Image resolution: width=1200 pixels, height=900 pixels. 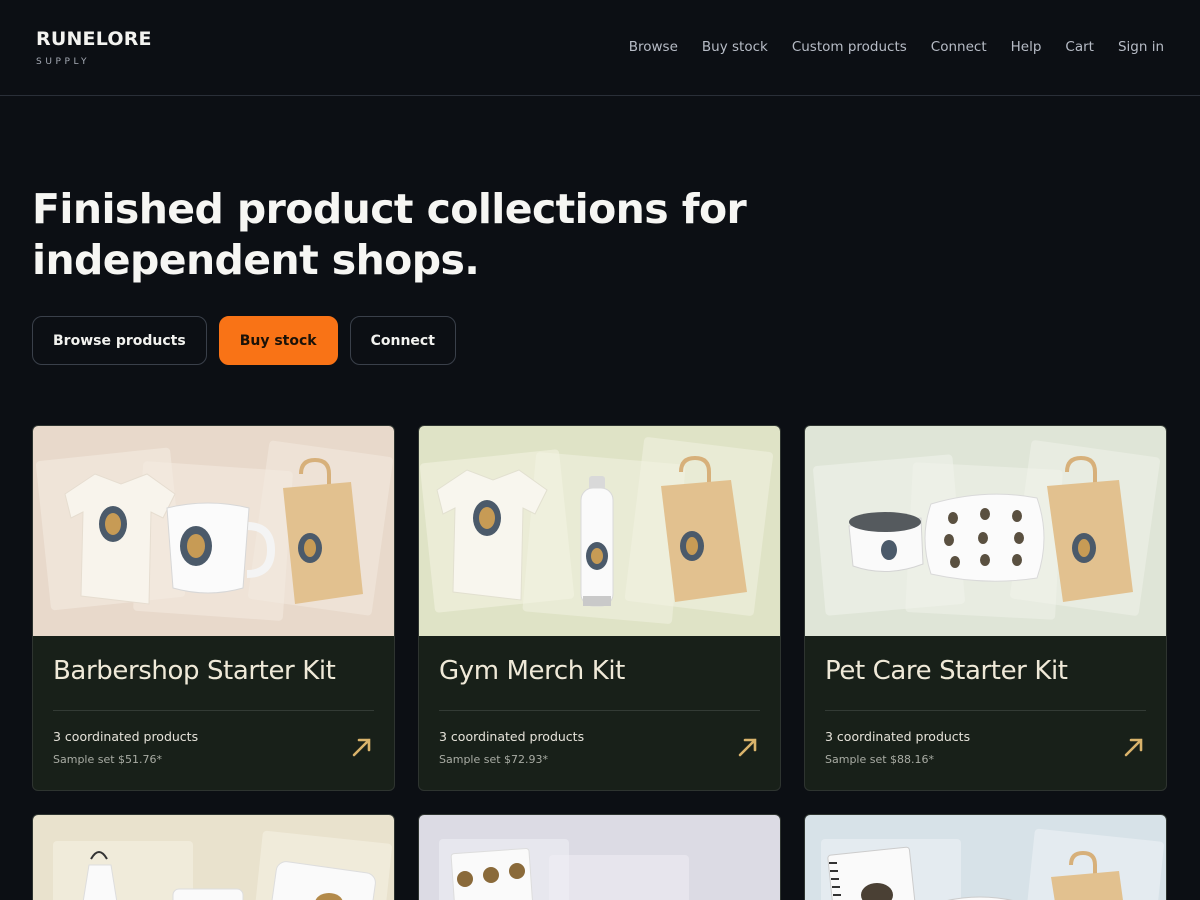 What do you see at coordinates (1079, 47) in the screenshot?
I see `nav-cart: Cart` at bounding box center [1079, 47].